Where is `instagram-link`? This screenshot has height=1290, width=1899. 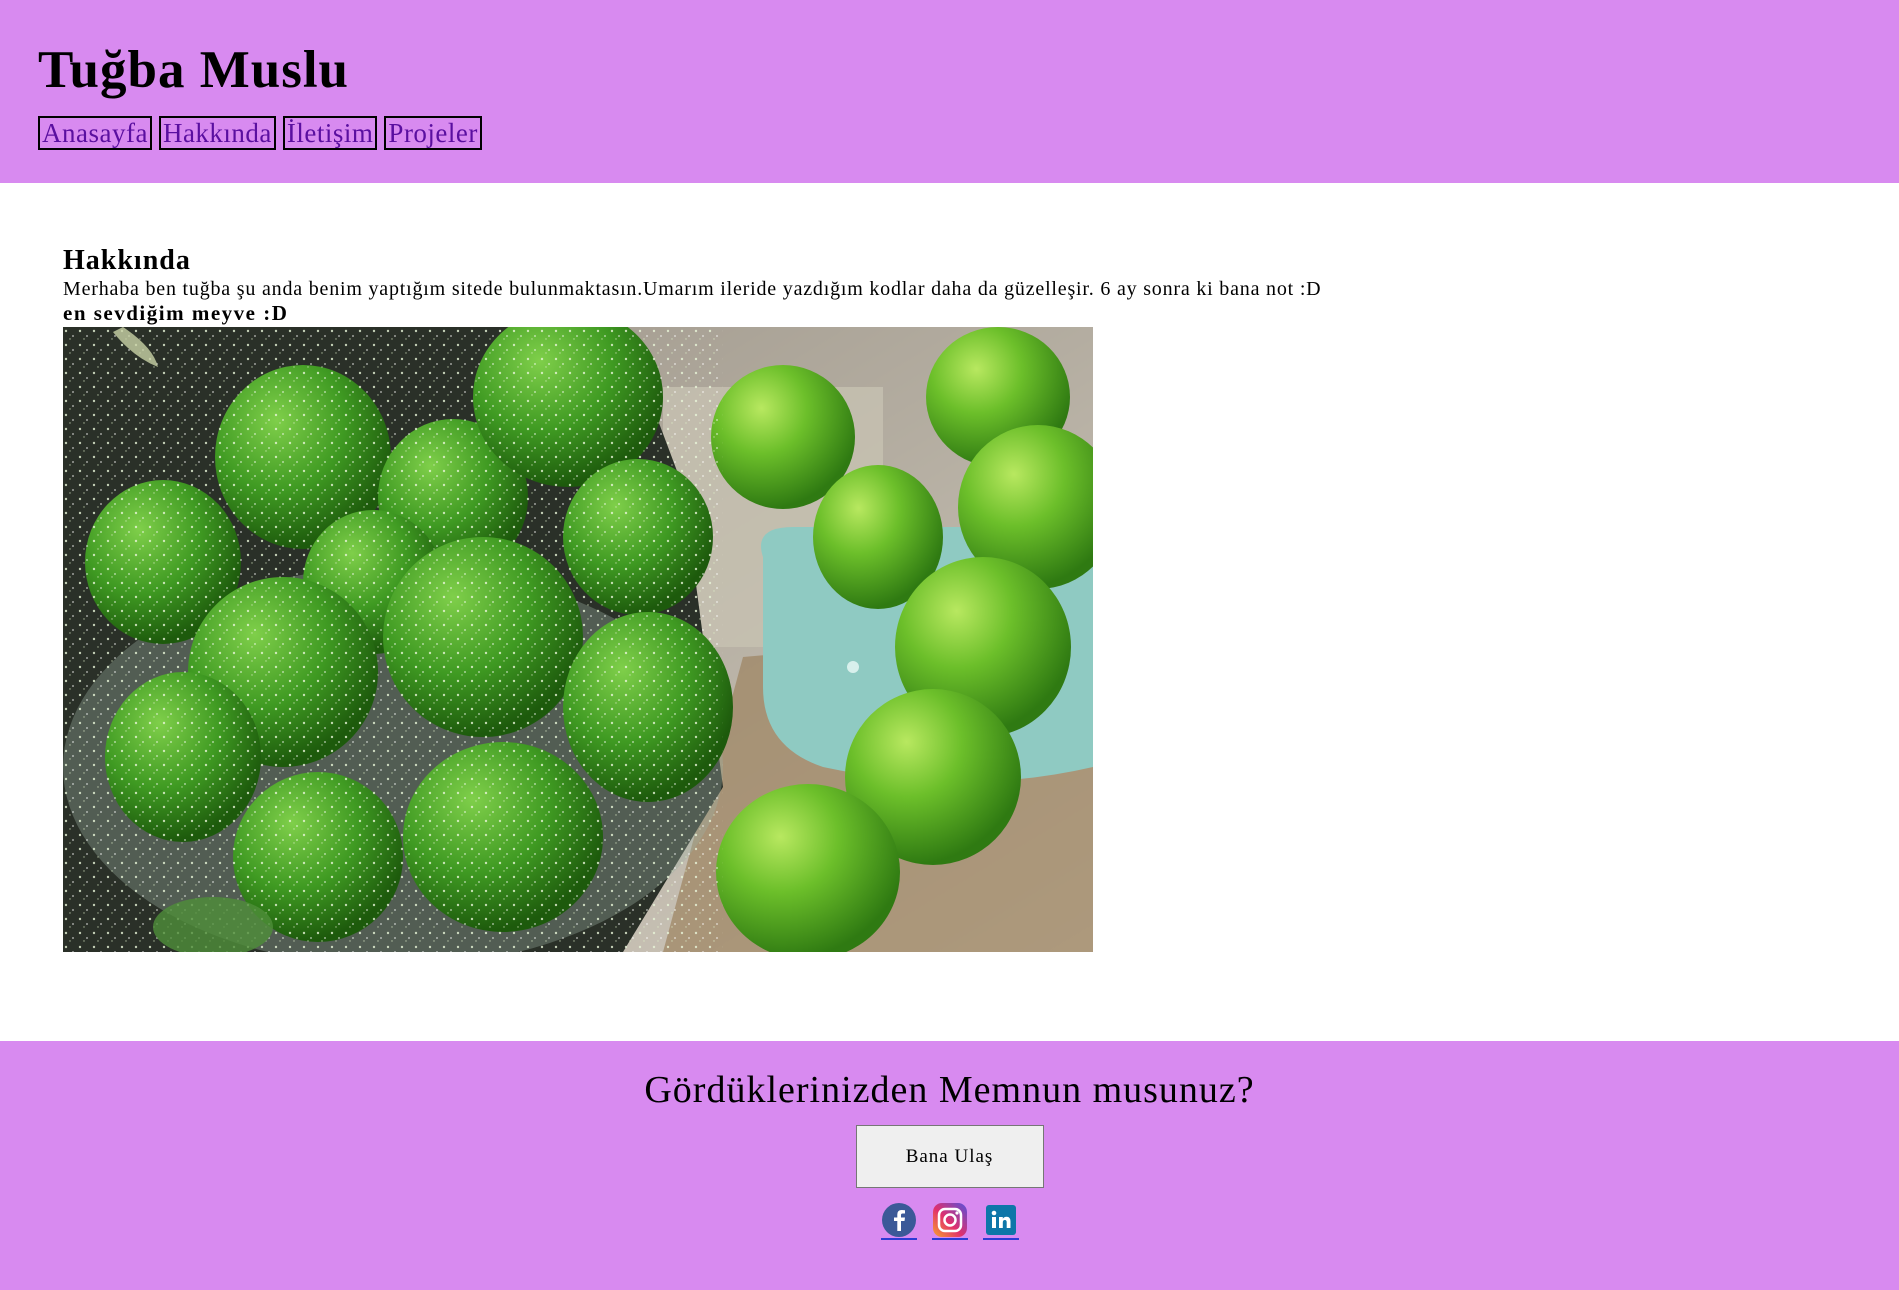 instagram-link is located at coordinates (949, 1221).